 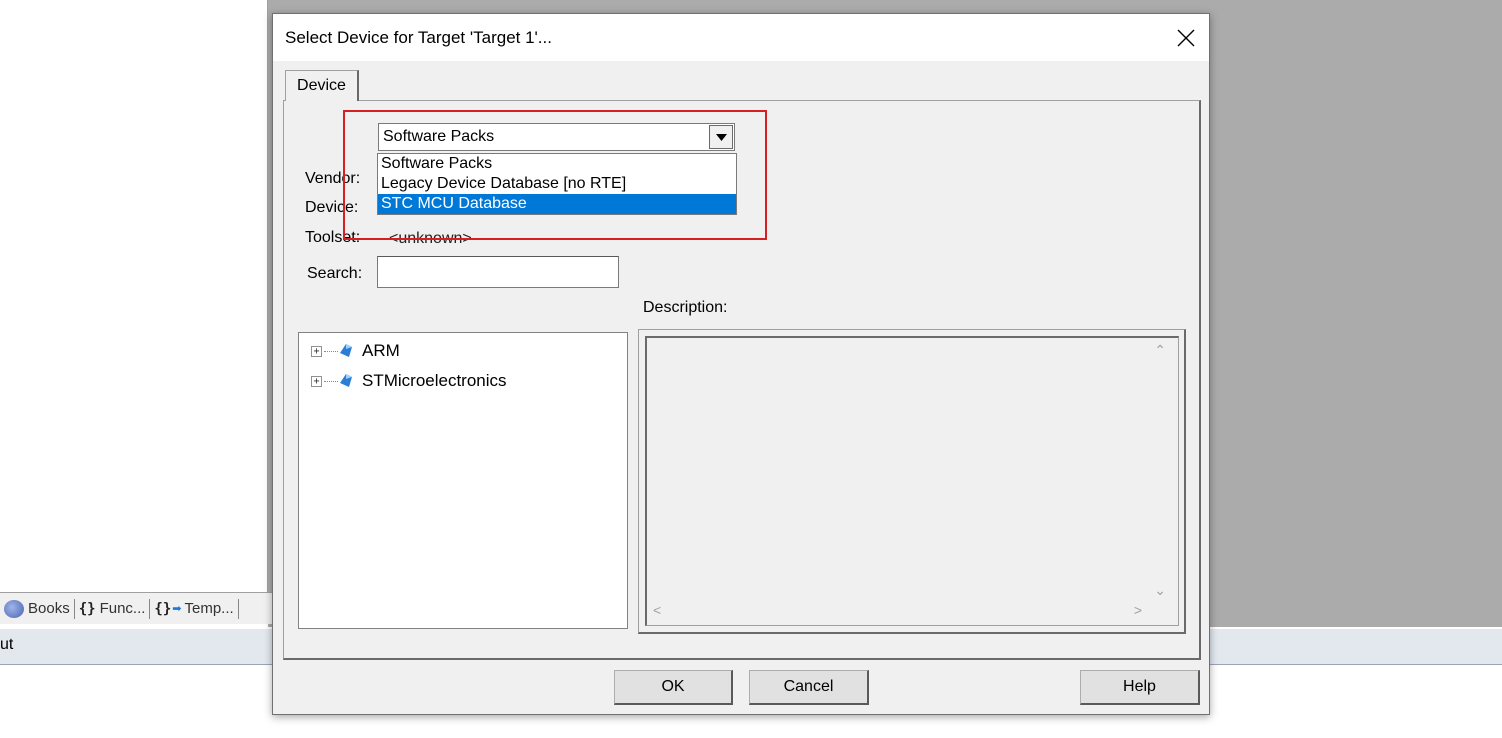 What do you see at coordinates (7, 644) in the screenshot?
I see `output-label: ut` at bounding box center [7, 644].